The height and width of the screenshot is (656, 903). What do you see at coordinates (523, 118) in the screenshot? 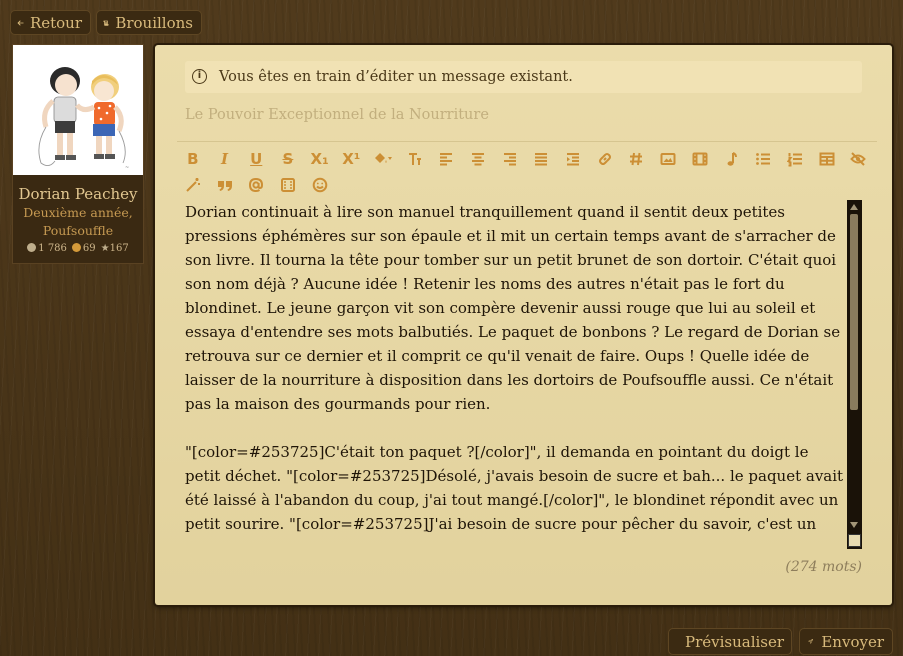
I see `title-input: Le Pouvoir Exceptionnel de la Nourriture` at bounding box center [523, 118].